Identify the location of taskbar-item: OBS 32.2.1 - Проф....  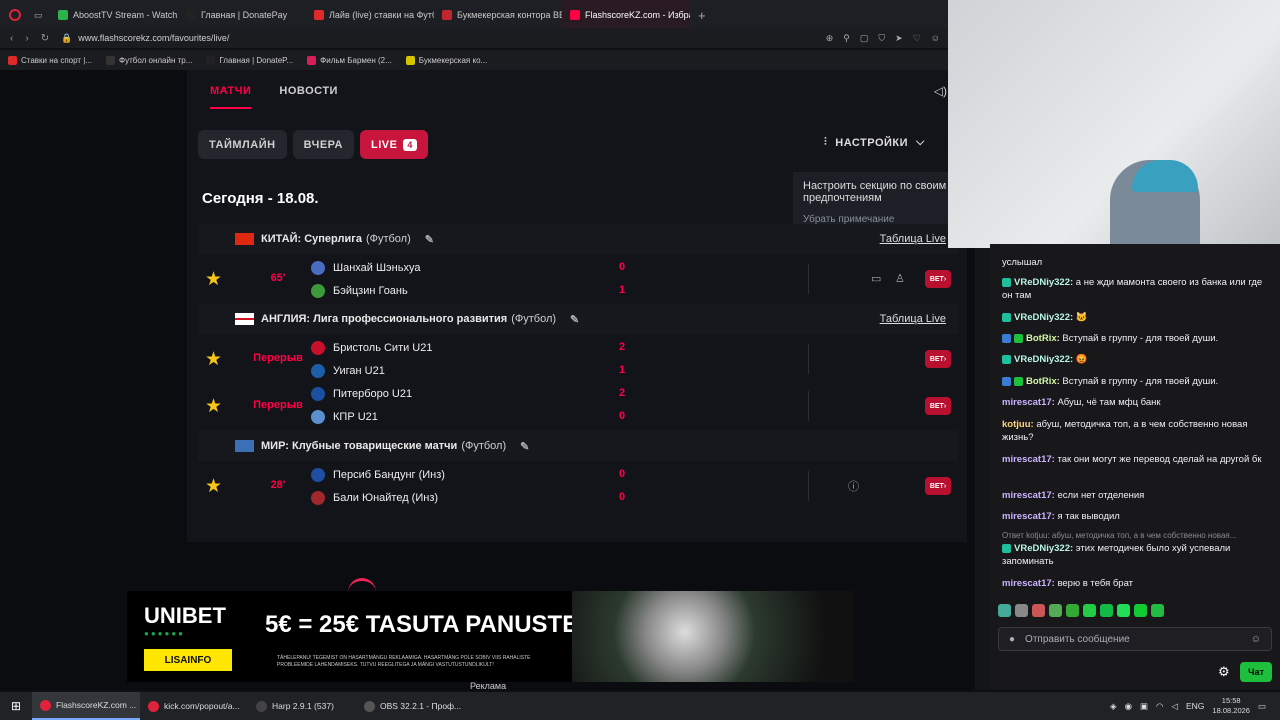
(410, 706).